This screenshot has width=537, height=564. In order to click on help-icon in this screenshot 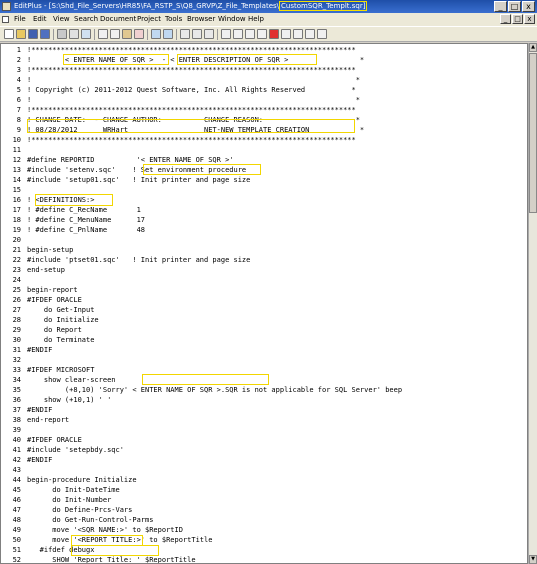, I will do `click(322, 34)`.